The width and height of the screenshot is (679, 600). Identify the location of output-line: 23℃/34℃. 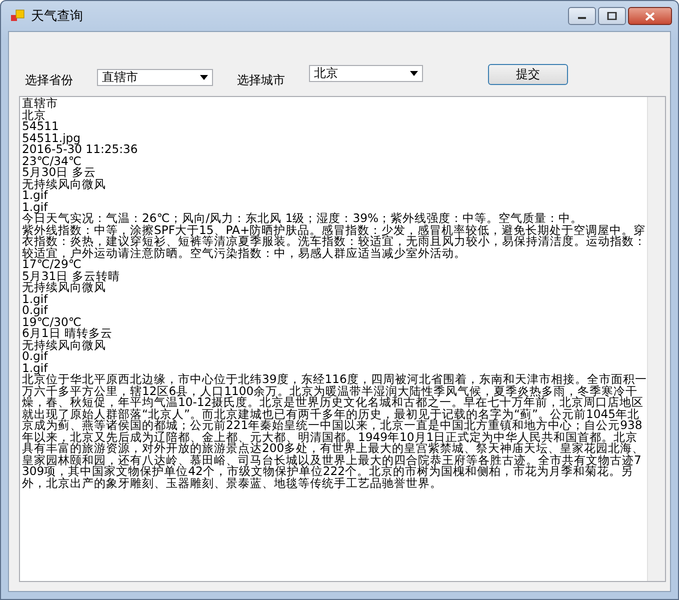
(52, 161).